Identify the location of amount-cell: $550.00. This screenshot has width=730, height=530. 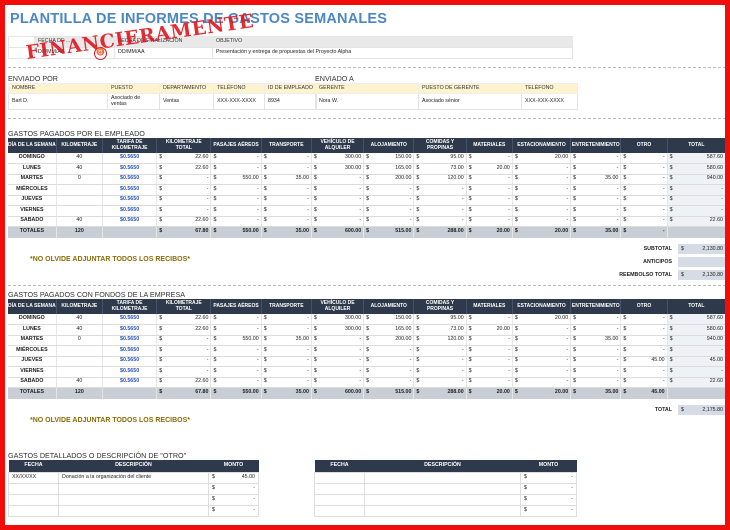
(236, 340).